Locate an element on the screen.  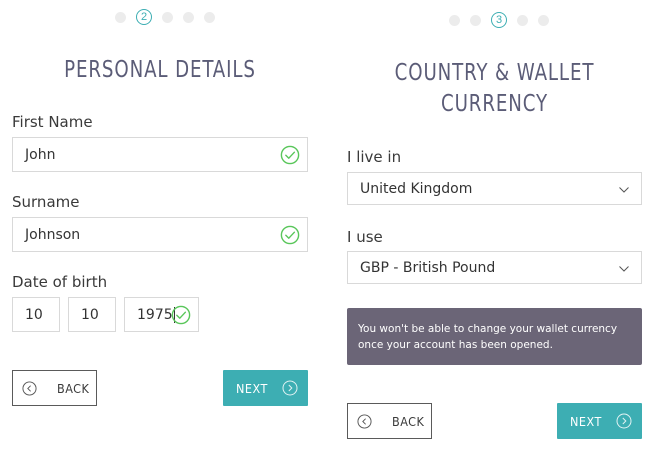
currency-select: GBP - British Pound is located at coordinates (494, 267).